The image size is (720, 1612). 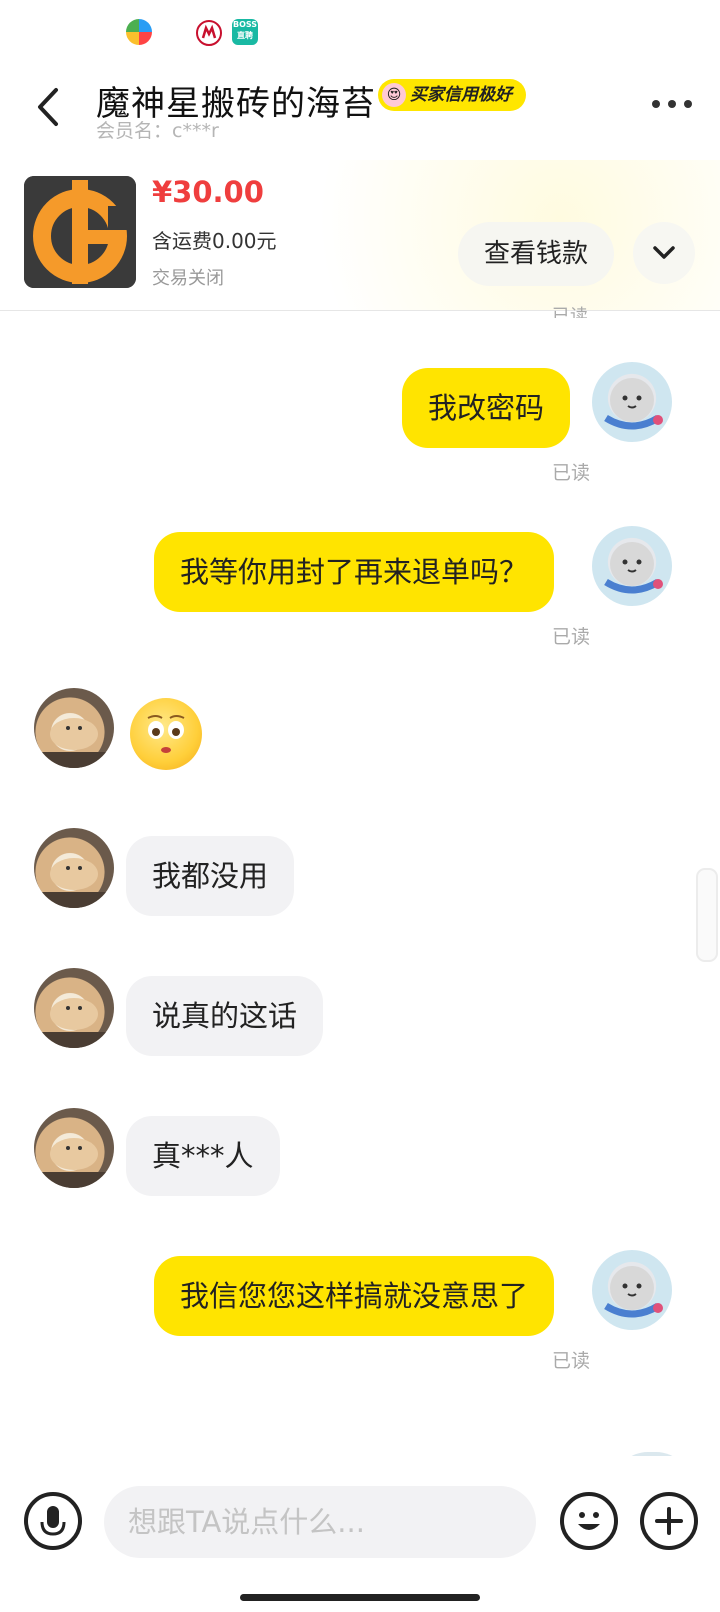 I want to click on more-options-button, so click(x=672, y=104).